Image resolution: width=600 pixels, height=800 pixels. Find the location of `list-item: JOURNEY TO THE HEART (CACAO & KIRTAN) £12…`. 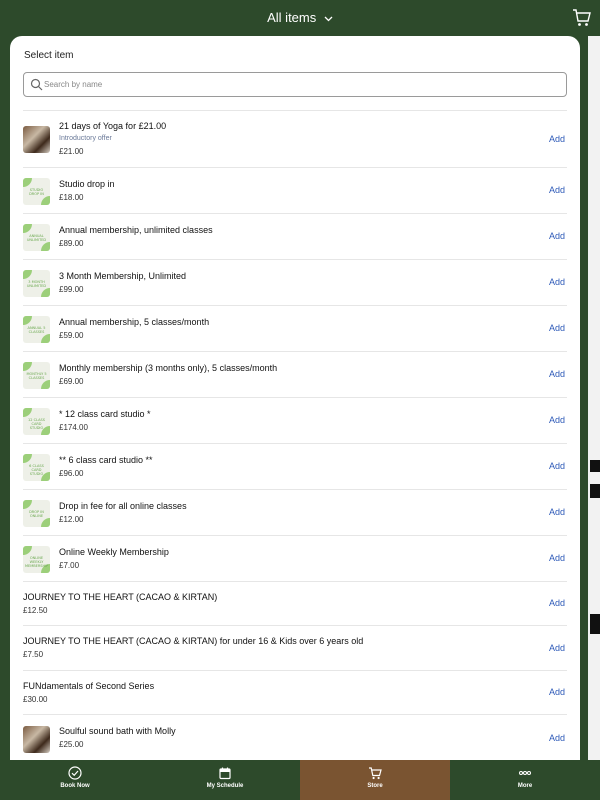

list-item: JOURNEY TO THE HEART (CACAO & KIRTAN) £12… is located at coordinates (295, 603).